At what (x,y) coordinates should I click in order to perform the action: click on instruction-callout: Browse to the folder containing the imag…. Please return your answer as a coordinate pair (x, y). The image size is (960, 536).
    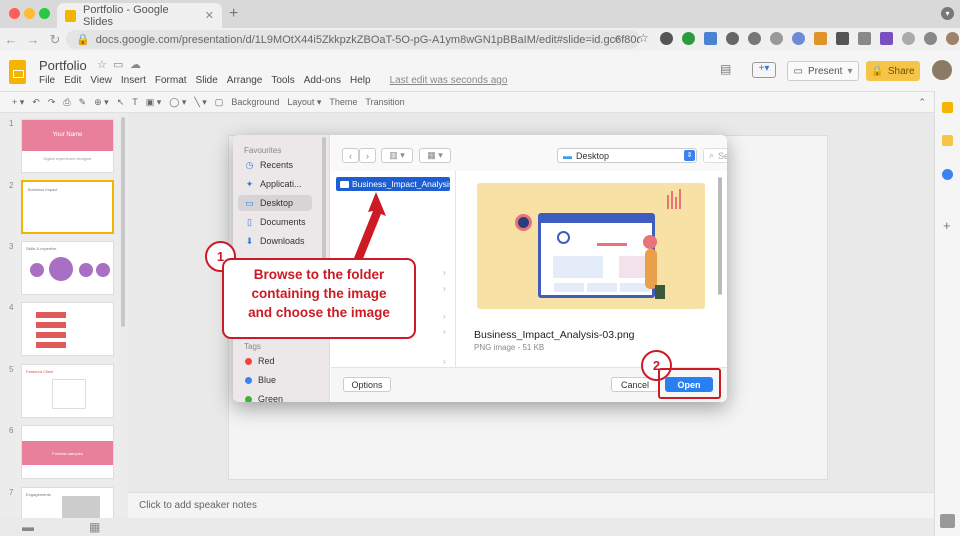
    Looking at the image, I should click on (319, 298).